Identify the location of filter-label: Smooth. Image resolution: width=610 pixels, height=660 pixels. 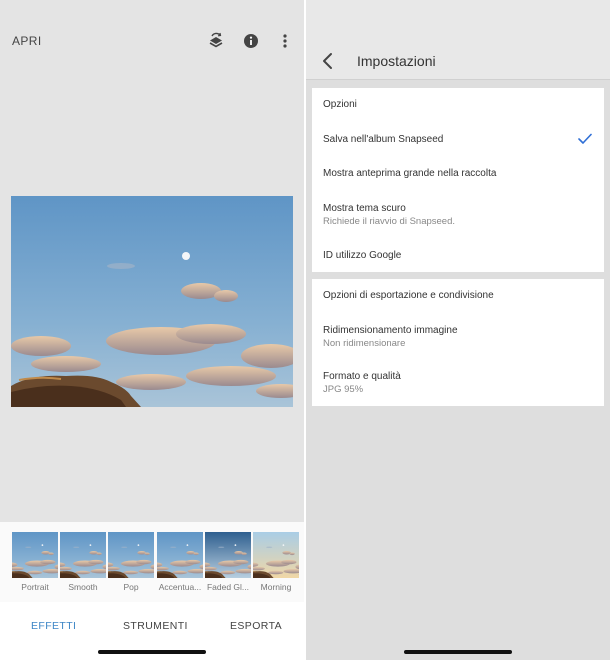
(83, 587).